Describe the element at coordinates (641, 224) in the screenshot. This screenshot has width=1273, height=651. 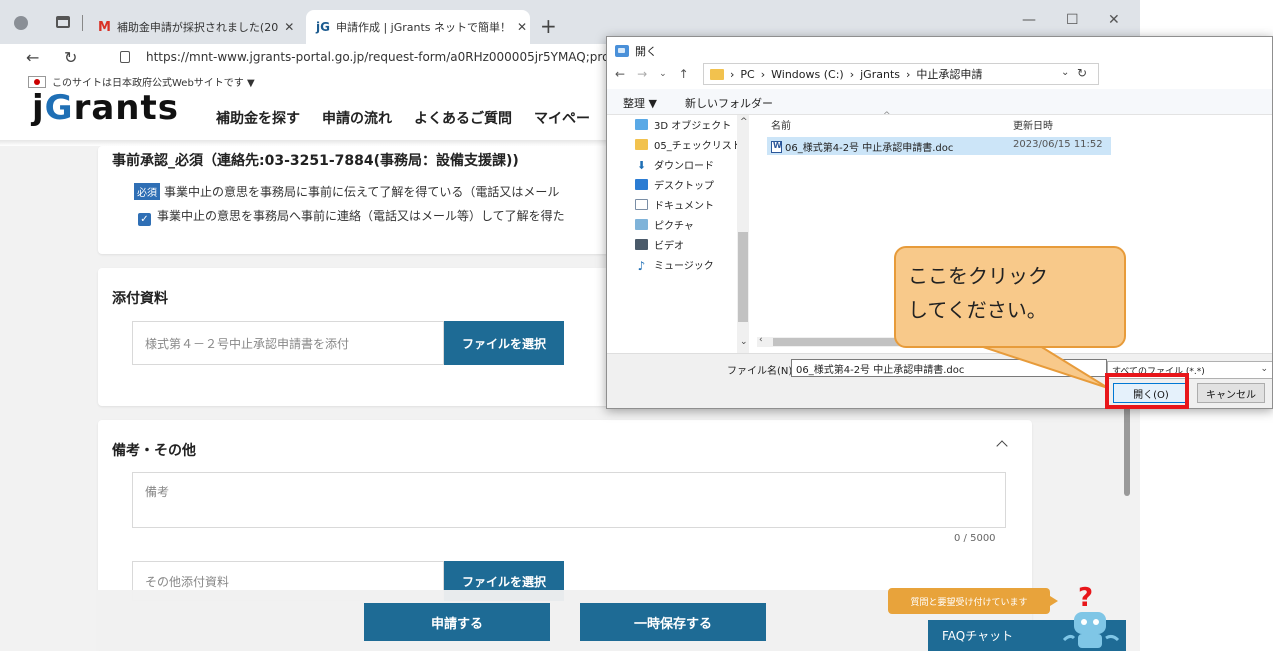
I see `pictures-icon` at that location.